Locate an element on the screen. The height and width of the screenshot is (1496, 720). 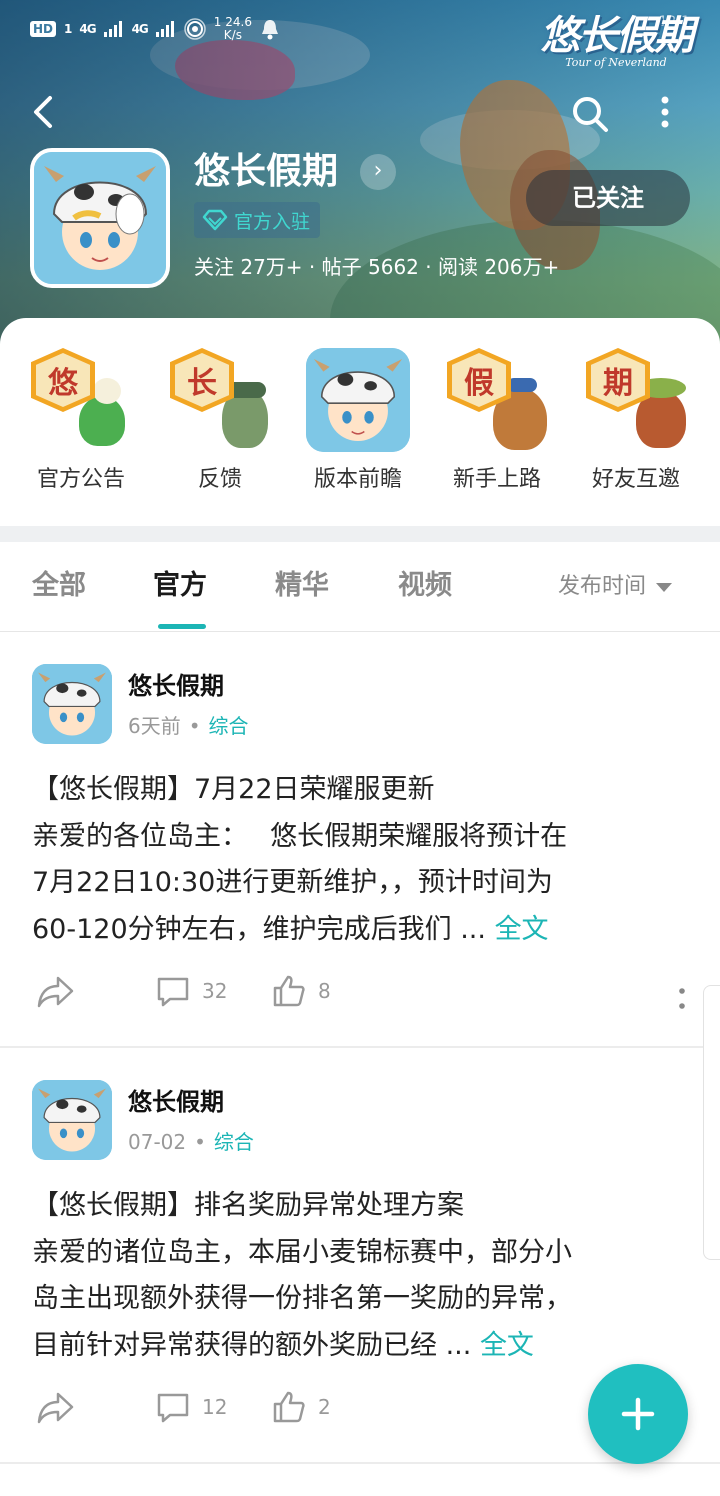
shortcut-icon is located at coordinates (358, 400).